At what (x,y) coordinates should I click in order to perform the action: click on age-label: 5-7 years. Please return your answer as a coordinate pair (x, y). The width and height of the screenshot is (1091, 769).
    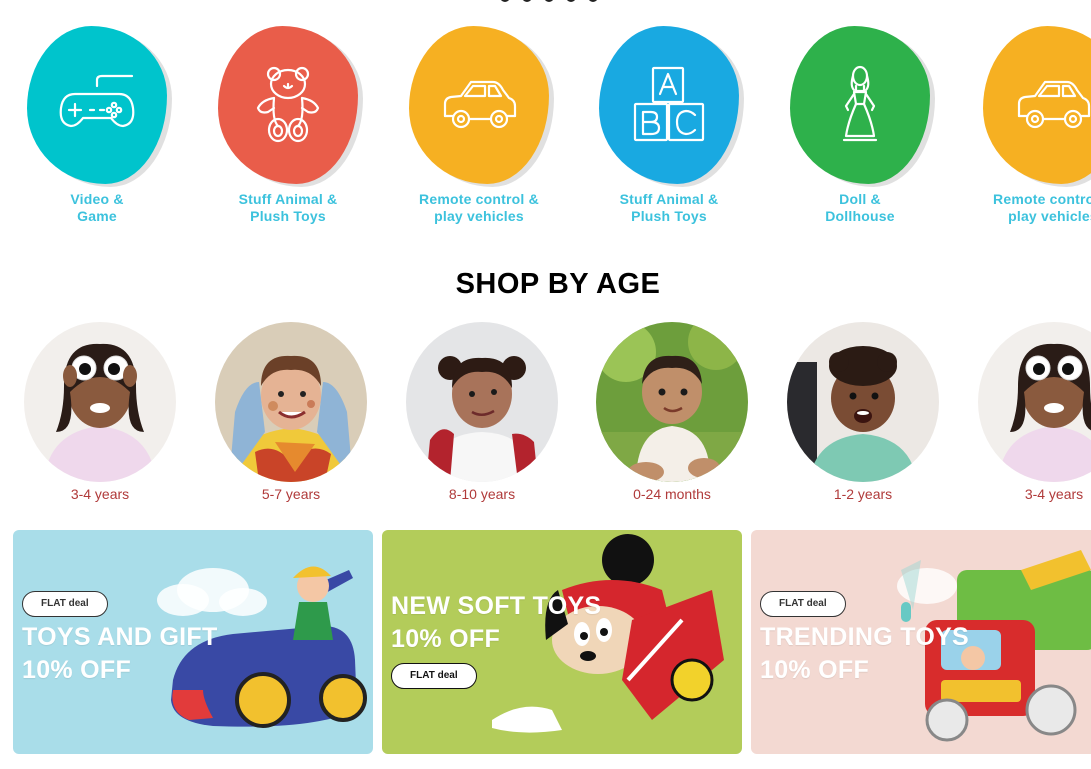
    Looking at the image, I should click on (291, 494).